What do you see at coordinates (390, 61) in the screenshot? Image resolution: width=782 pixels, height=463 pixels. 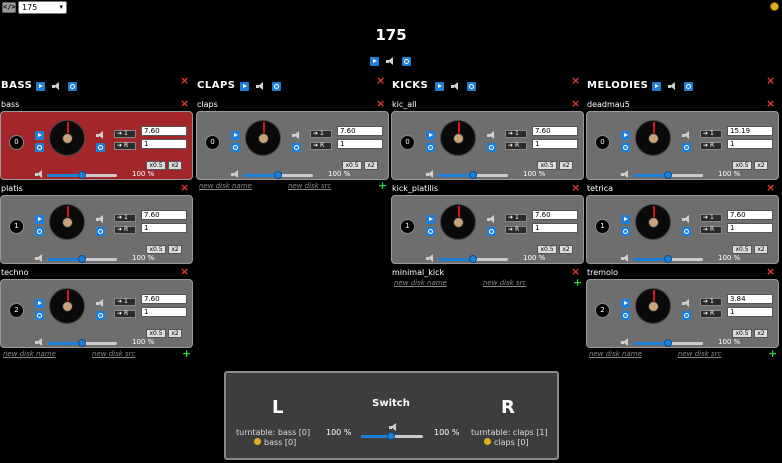 I see `master-mute-icon` at bounding box center [390, 61].